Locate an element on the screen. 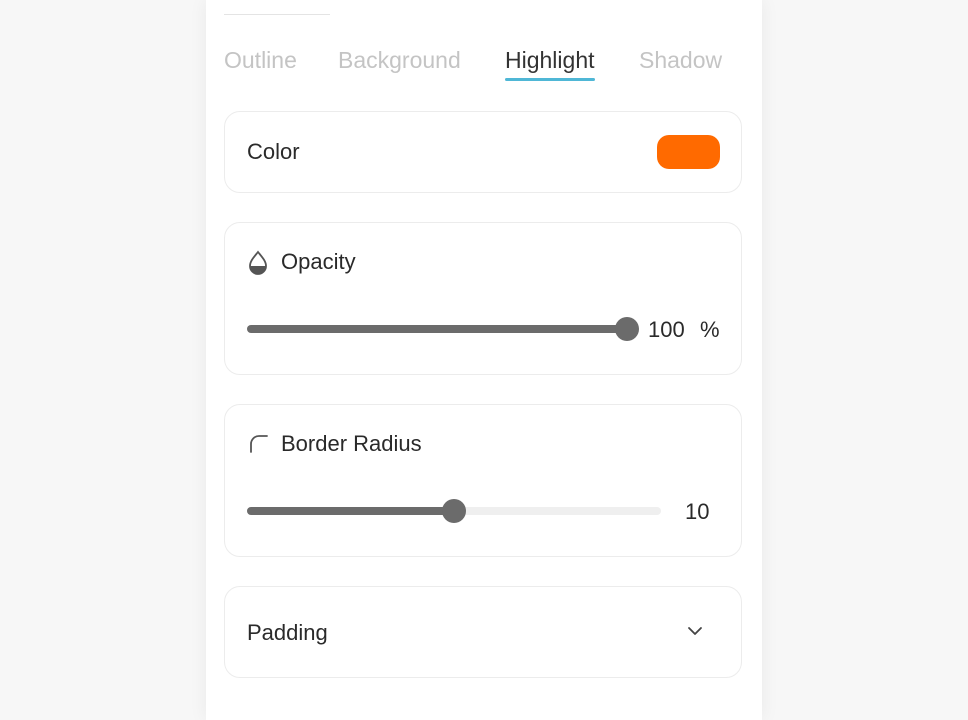 Image resolution: width=968 pixels, height=720 pixels. opacity-slider-thumb is located at coordinates (627, 329).